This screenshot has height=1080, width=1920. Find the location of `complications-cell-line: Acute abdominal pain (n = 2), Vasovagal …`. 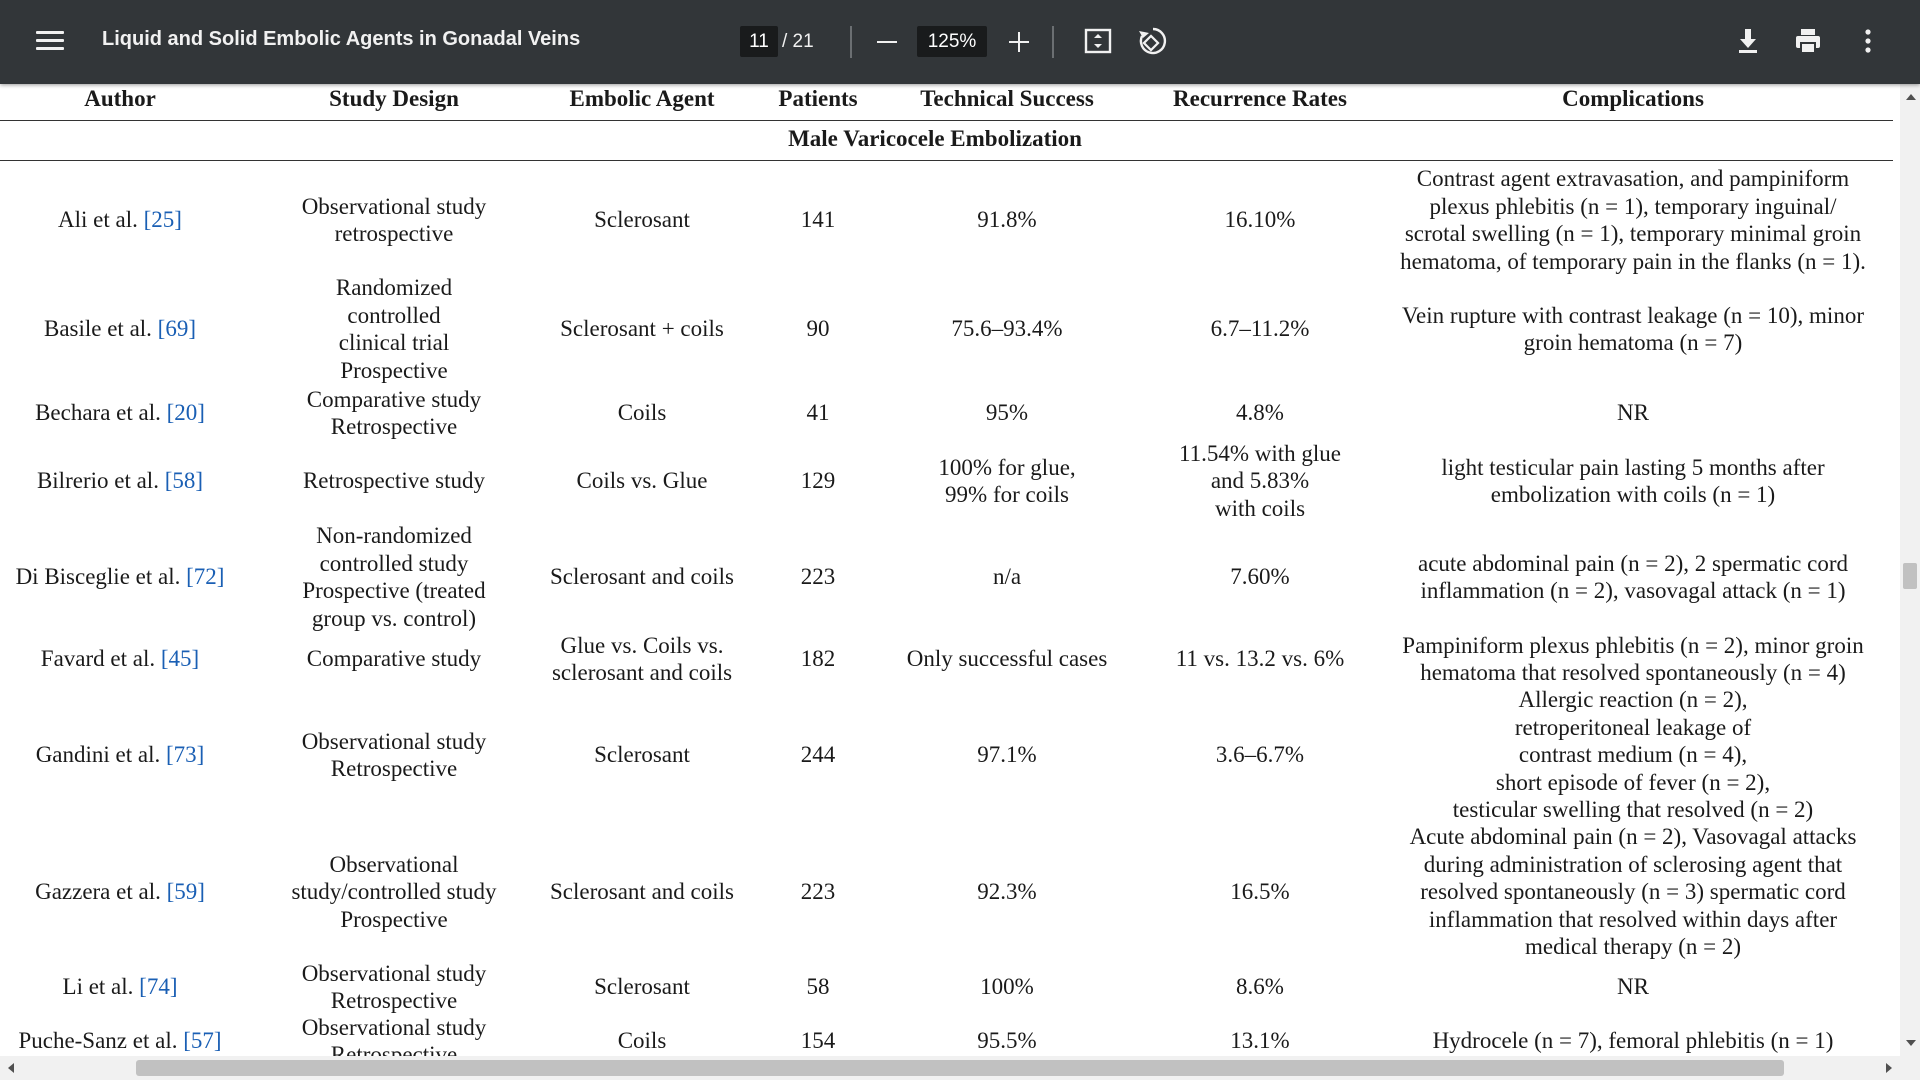

complications-cell-line: Acute abdominal pain (n = 2), Vasovagal … is located at coordinates (1633, 837).